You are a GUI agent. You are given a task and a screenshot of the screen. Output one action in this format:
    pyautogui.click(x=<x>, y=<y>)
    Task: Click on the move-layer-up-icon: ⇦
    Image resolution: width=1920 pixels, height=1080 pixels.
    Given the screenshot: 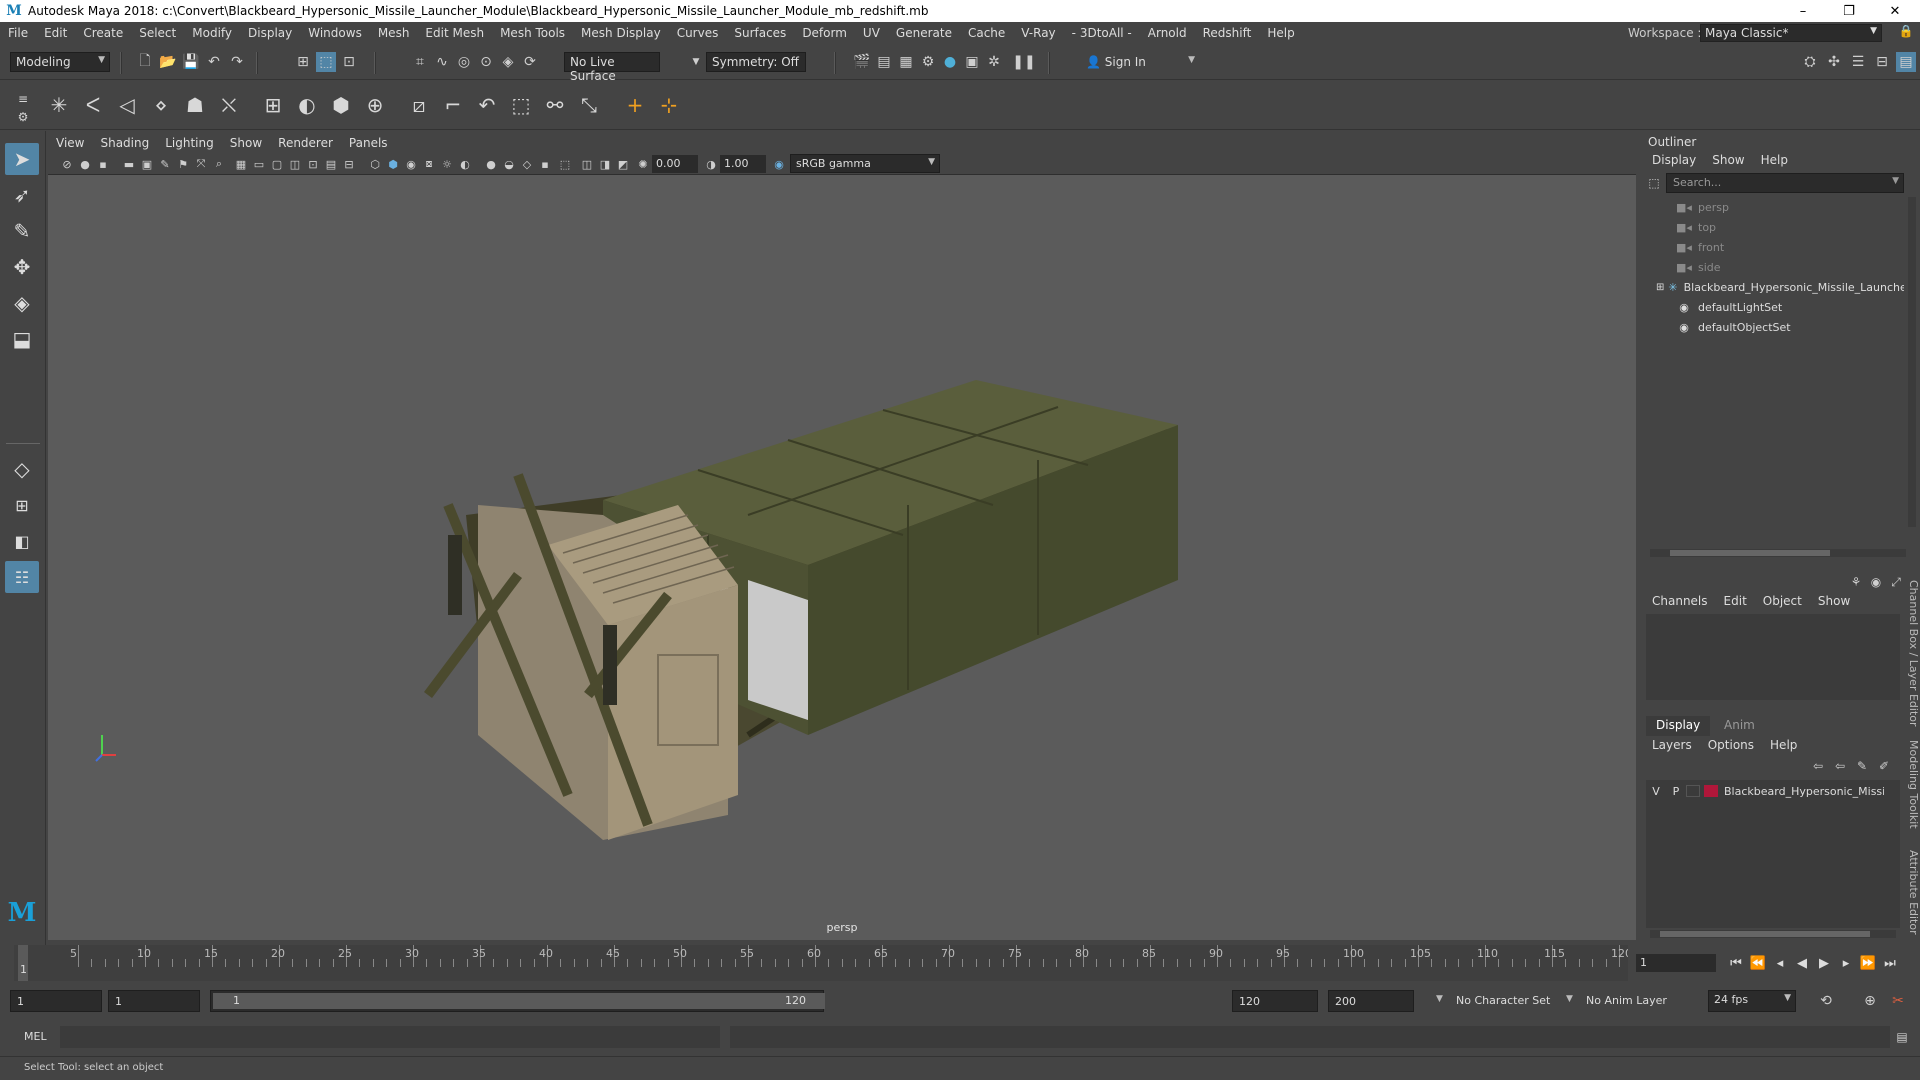 What is the action you would take?
    pyautogui.click(x=1818, y=766)
    